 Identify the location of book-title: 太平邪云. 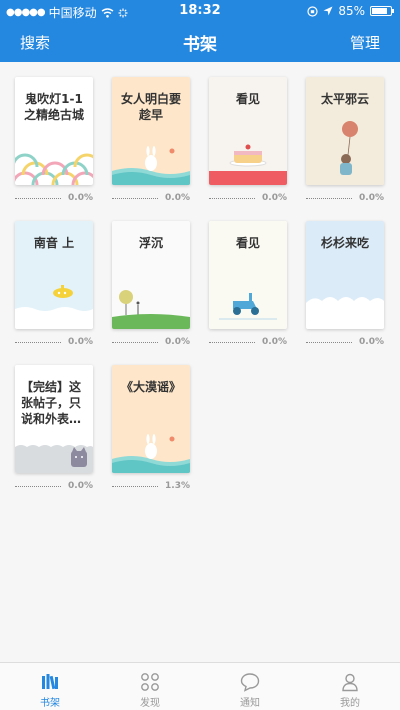
(344, 99).